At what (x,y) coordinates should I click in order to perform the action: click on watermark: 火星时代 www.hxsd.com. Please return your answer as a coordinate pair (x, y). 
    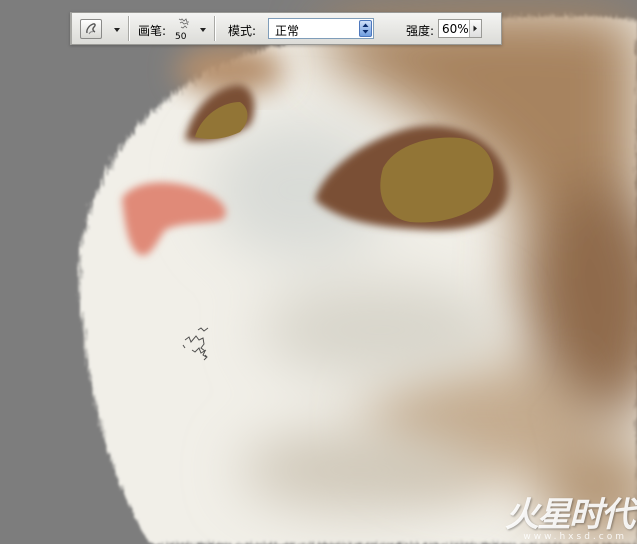
    Looking at the image, I should click on (570, 518).